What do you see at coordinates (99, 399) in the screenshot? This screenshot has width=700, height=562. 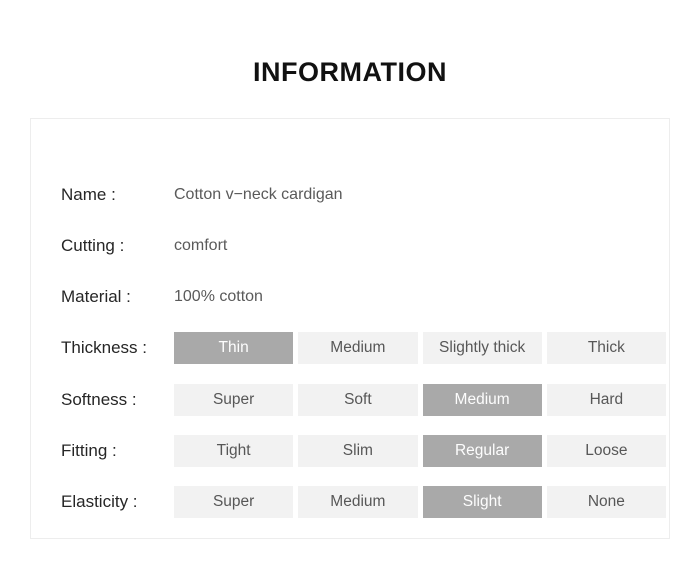 I see `option-row-label: Softness :` at bounding box center [99, 399].